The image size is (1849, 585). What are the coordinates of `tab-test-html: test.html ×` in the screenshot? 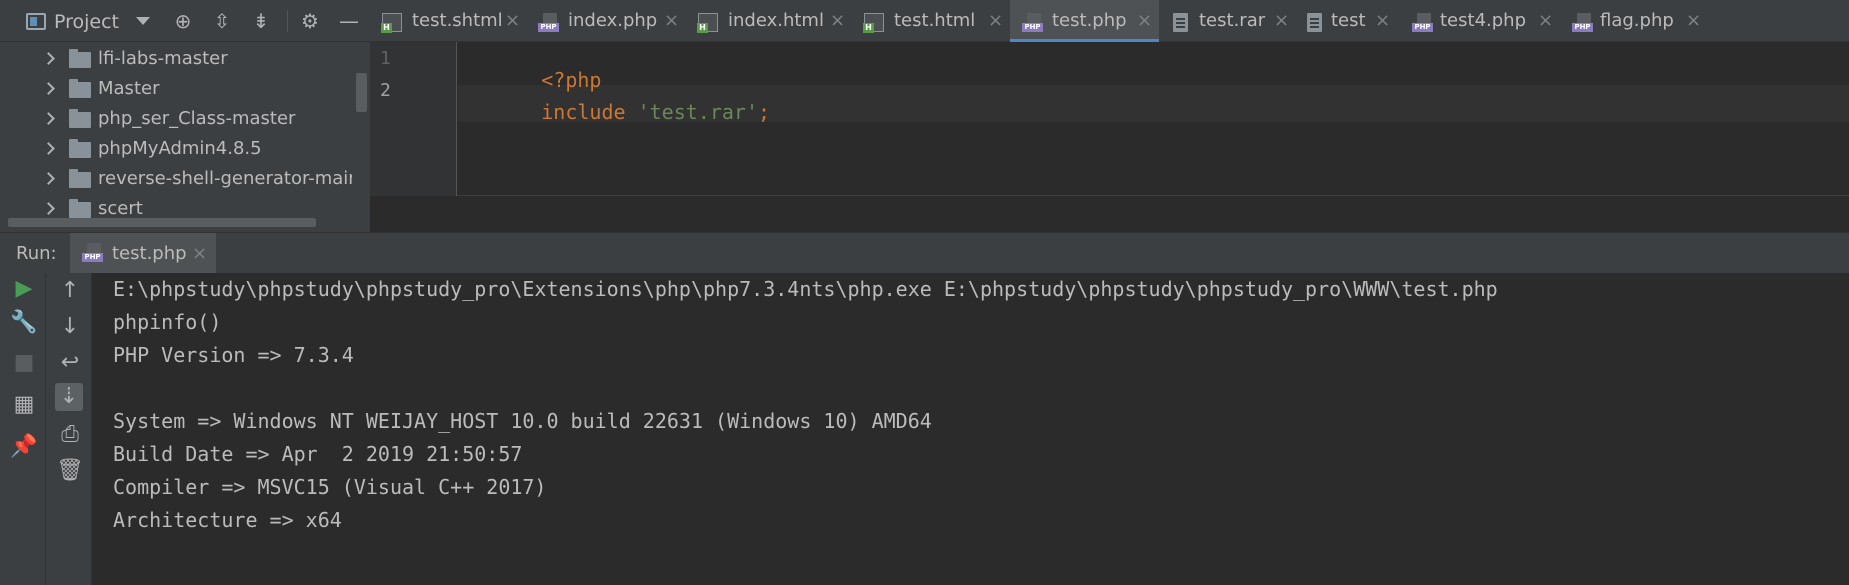 It's located at (931, 21).